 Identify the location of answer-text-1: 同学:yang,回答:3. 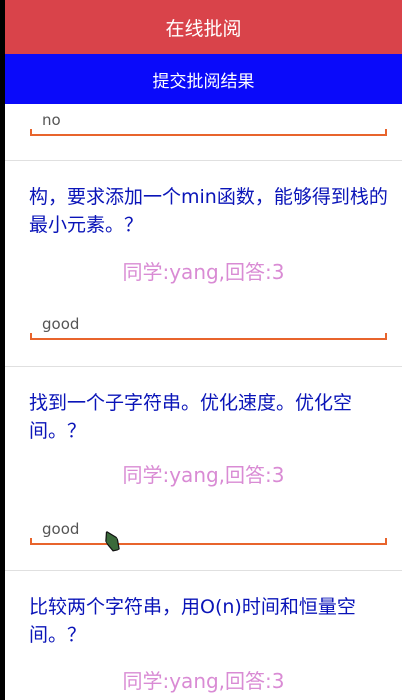
(203, 272).